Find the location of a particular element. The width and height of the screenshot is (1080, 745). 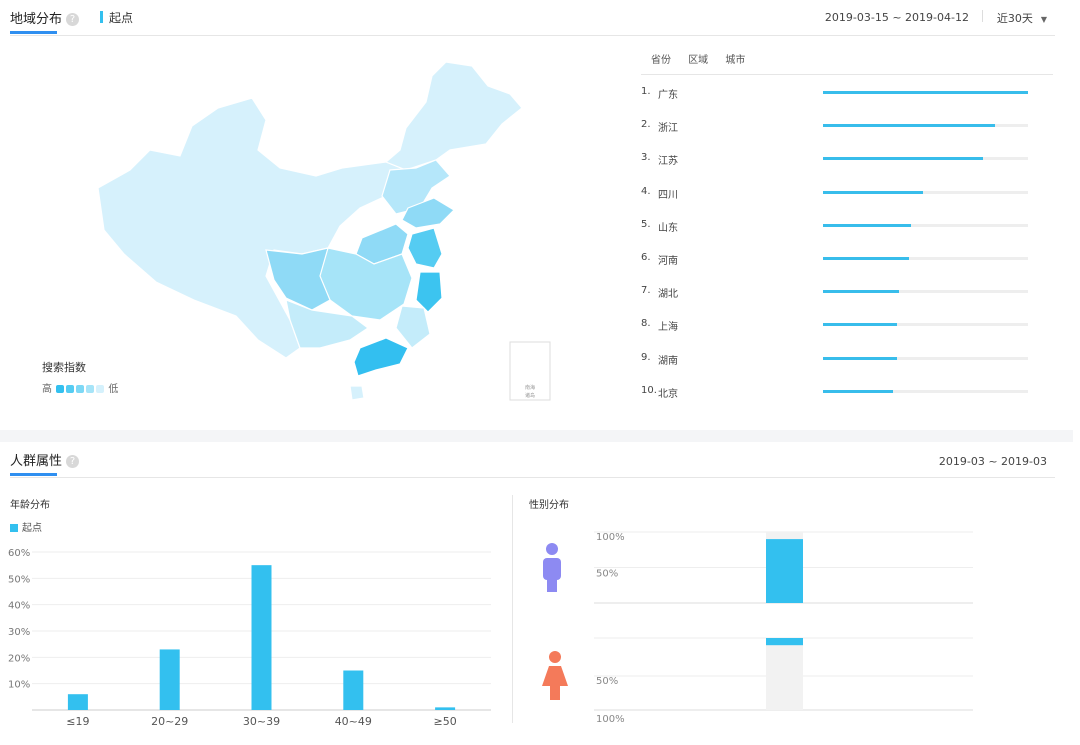

legend-scale: 高 低 is located at coordinates (80, 387).